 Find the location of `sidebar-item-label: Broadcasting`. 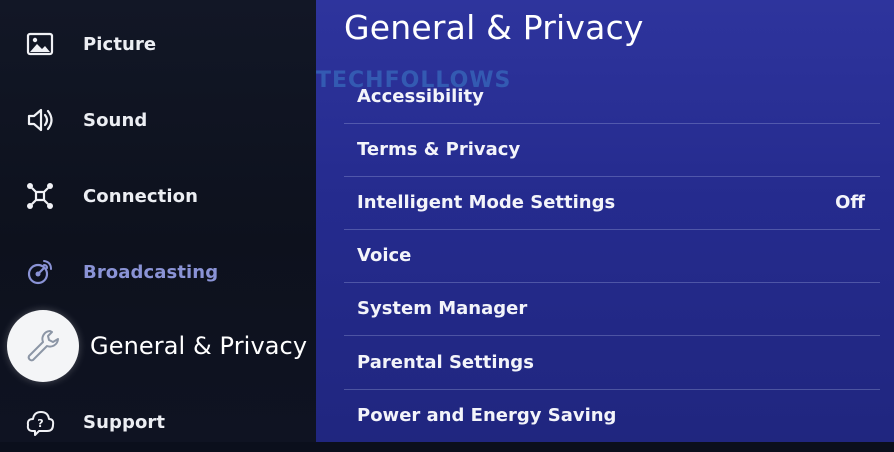

sidebar-item-label: Broadcasting is located at coordinates (151, 272).